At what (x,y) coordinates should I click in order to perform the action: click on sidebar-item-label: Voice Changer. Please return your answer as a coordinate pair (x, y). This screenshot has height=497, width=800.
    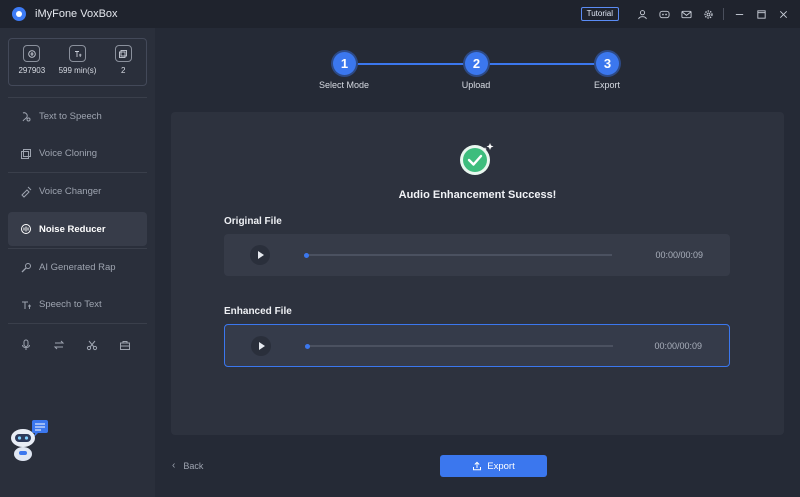
    Looking at the image, I should click on (70, 191).